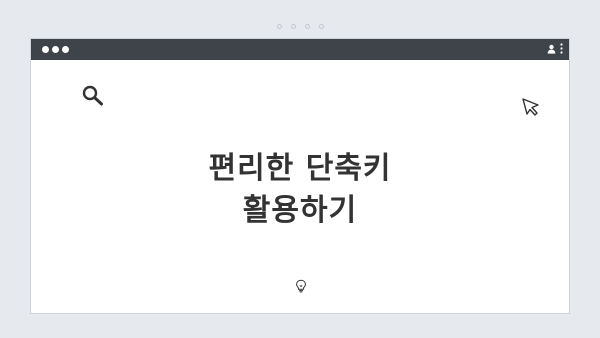 The image size is (600, 338). What do you see at coordinates (301, 286) in the screenshot?
I see `lightbulb-icon` at bounding box center [301, 286].